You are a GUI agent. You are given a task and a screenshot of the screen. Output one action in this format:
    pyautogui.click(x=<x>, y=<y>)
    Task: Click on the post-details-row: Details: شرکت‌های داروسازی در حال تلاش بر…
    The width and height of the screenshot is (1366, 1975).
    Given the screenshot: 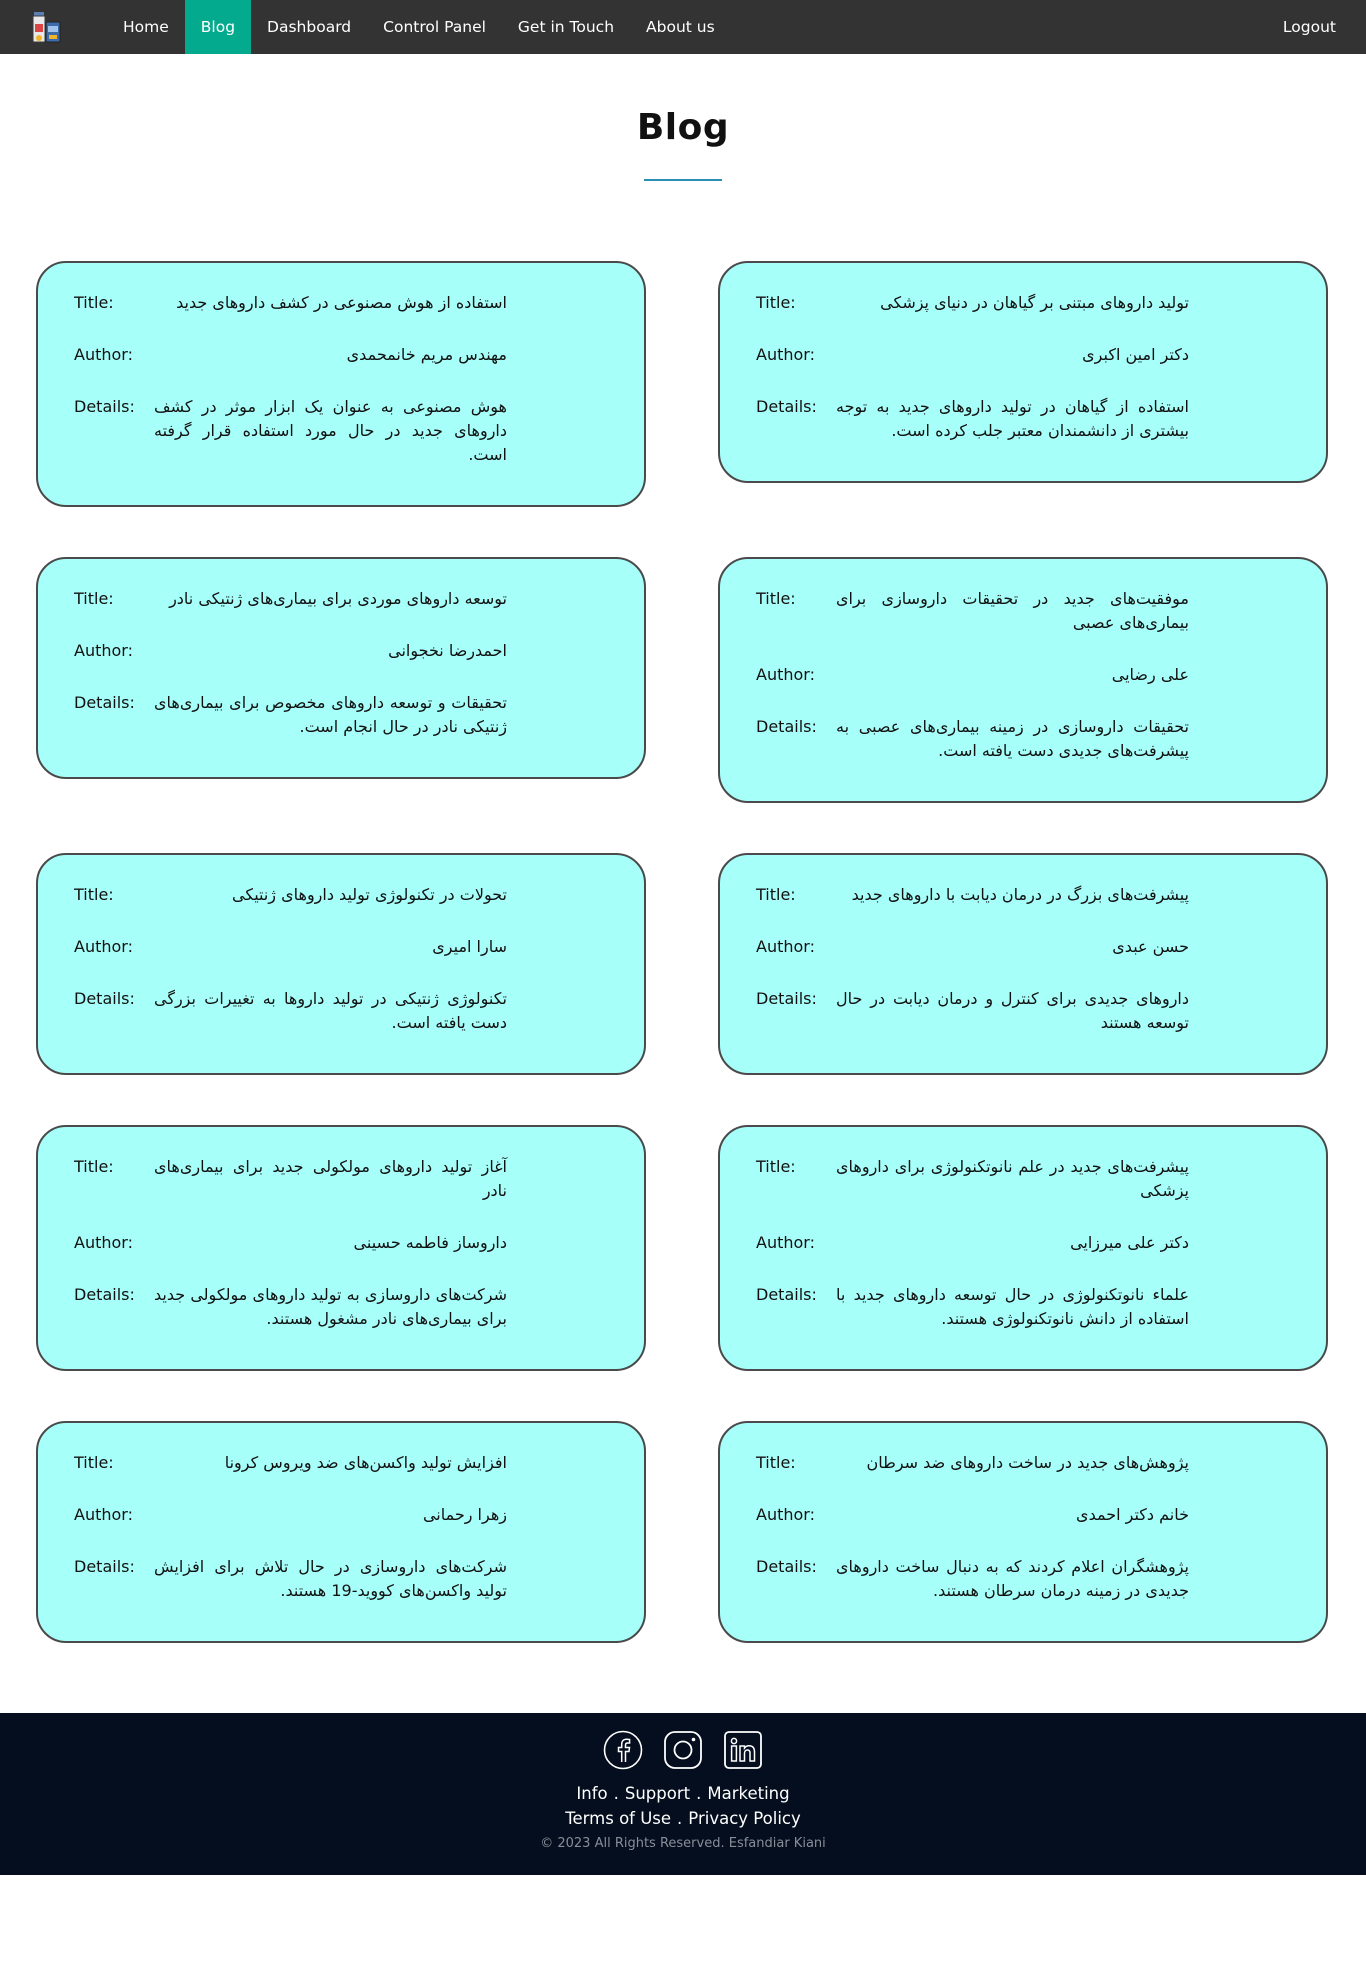 What is the action you would take?
    pyautogui.click(x=359, y=1579)
    